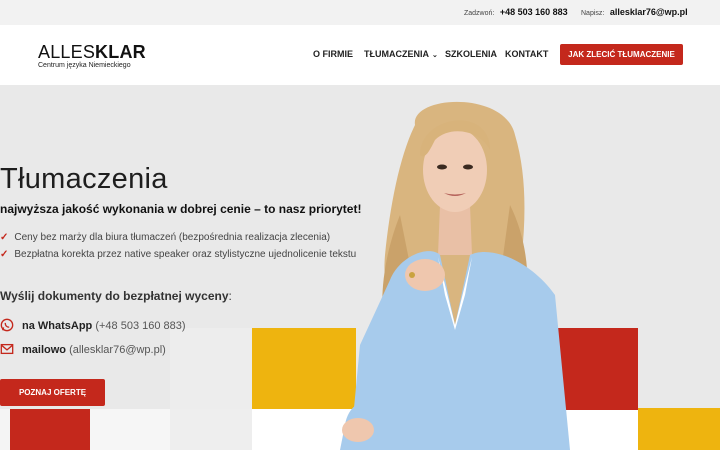 The image size is (720, 450). Describe the element at coordinates (230, 296) in the screenshot. I see `send-documents-colon: :` at that location.